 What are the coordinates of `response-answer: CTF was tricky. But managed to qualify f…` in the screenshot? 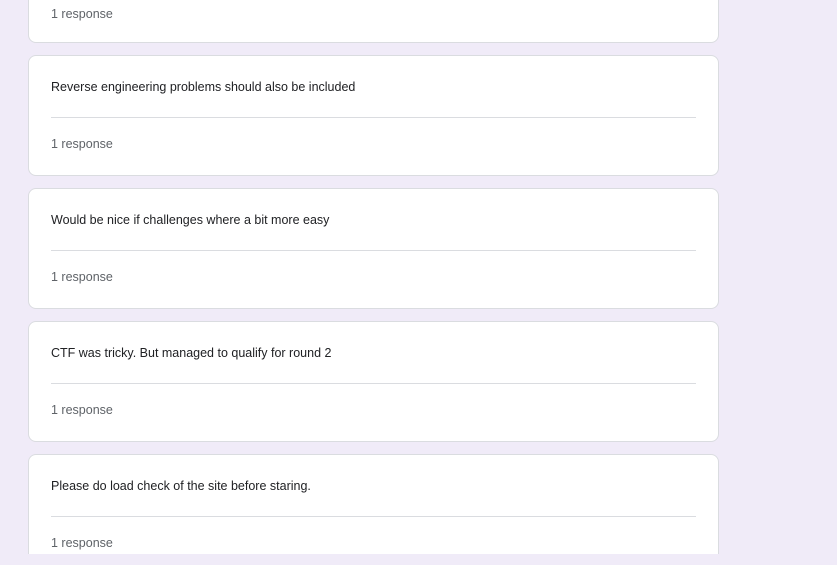 It's located at (191, 353).